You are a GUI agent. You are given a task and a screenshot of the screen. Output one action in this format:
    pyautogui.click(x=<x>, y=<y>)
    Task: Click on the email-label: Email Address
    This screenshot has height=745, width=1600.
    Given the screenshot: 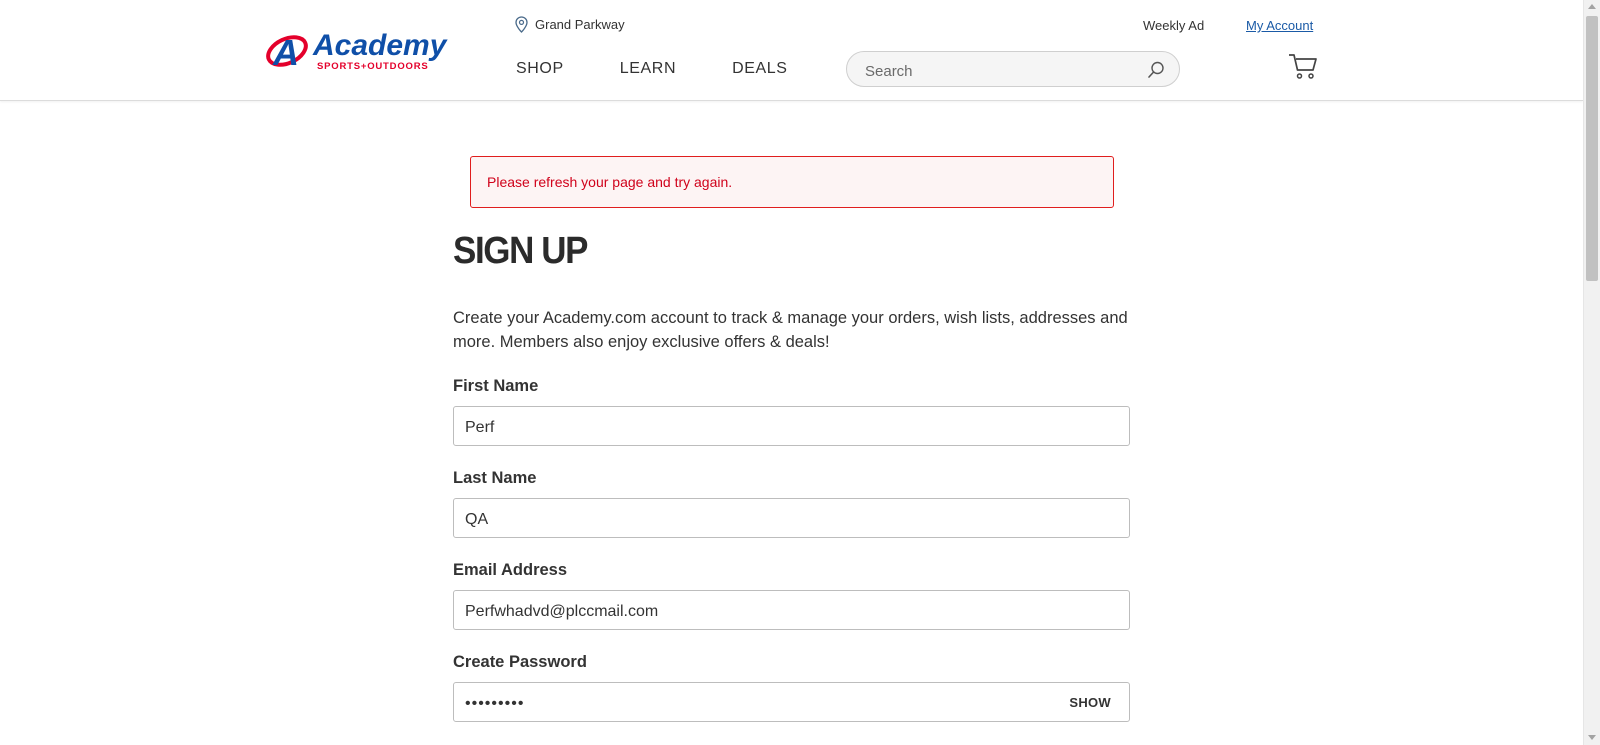 What is the action you would take?
    pyautogui.click(x=510, y=570)
    